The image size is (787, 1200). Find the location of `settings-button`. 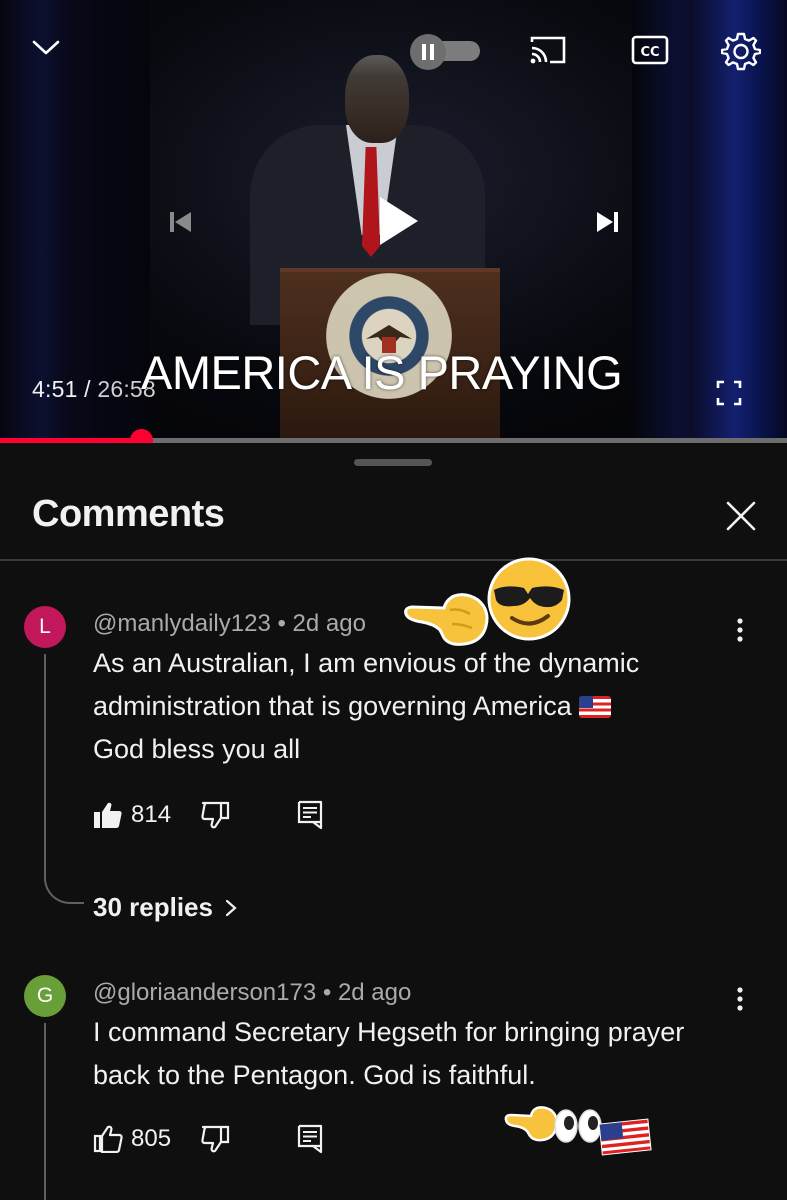

settings-button is located at coordinates (741, 51).